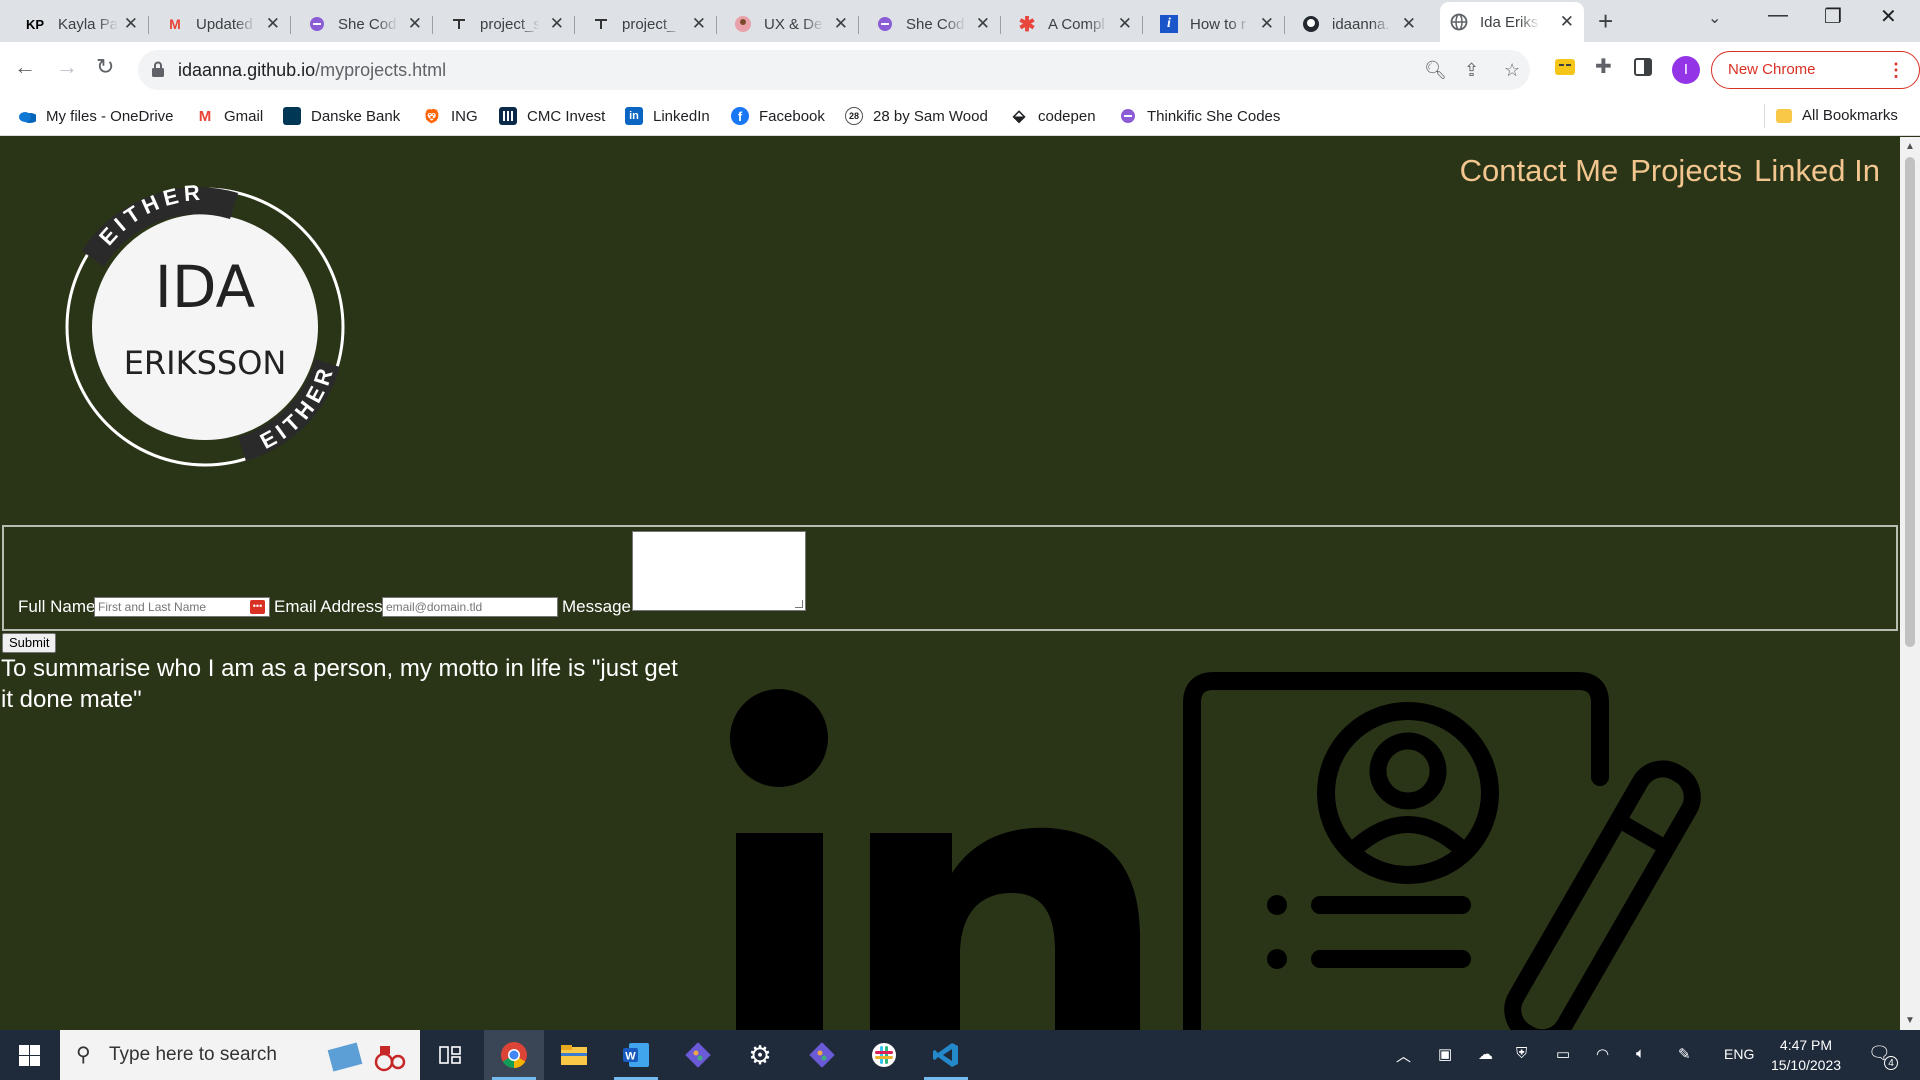 The image size is (1920, 1080). What do you see at coordinates (1450, 836) in the screenshot?
I see `contact-form-icon` at bounding box center [1450, 836].